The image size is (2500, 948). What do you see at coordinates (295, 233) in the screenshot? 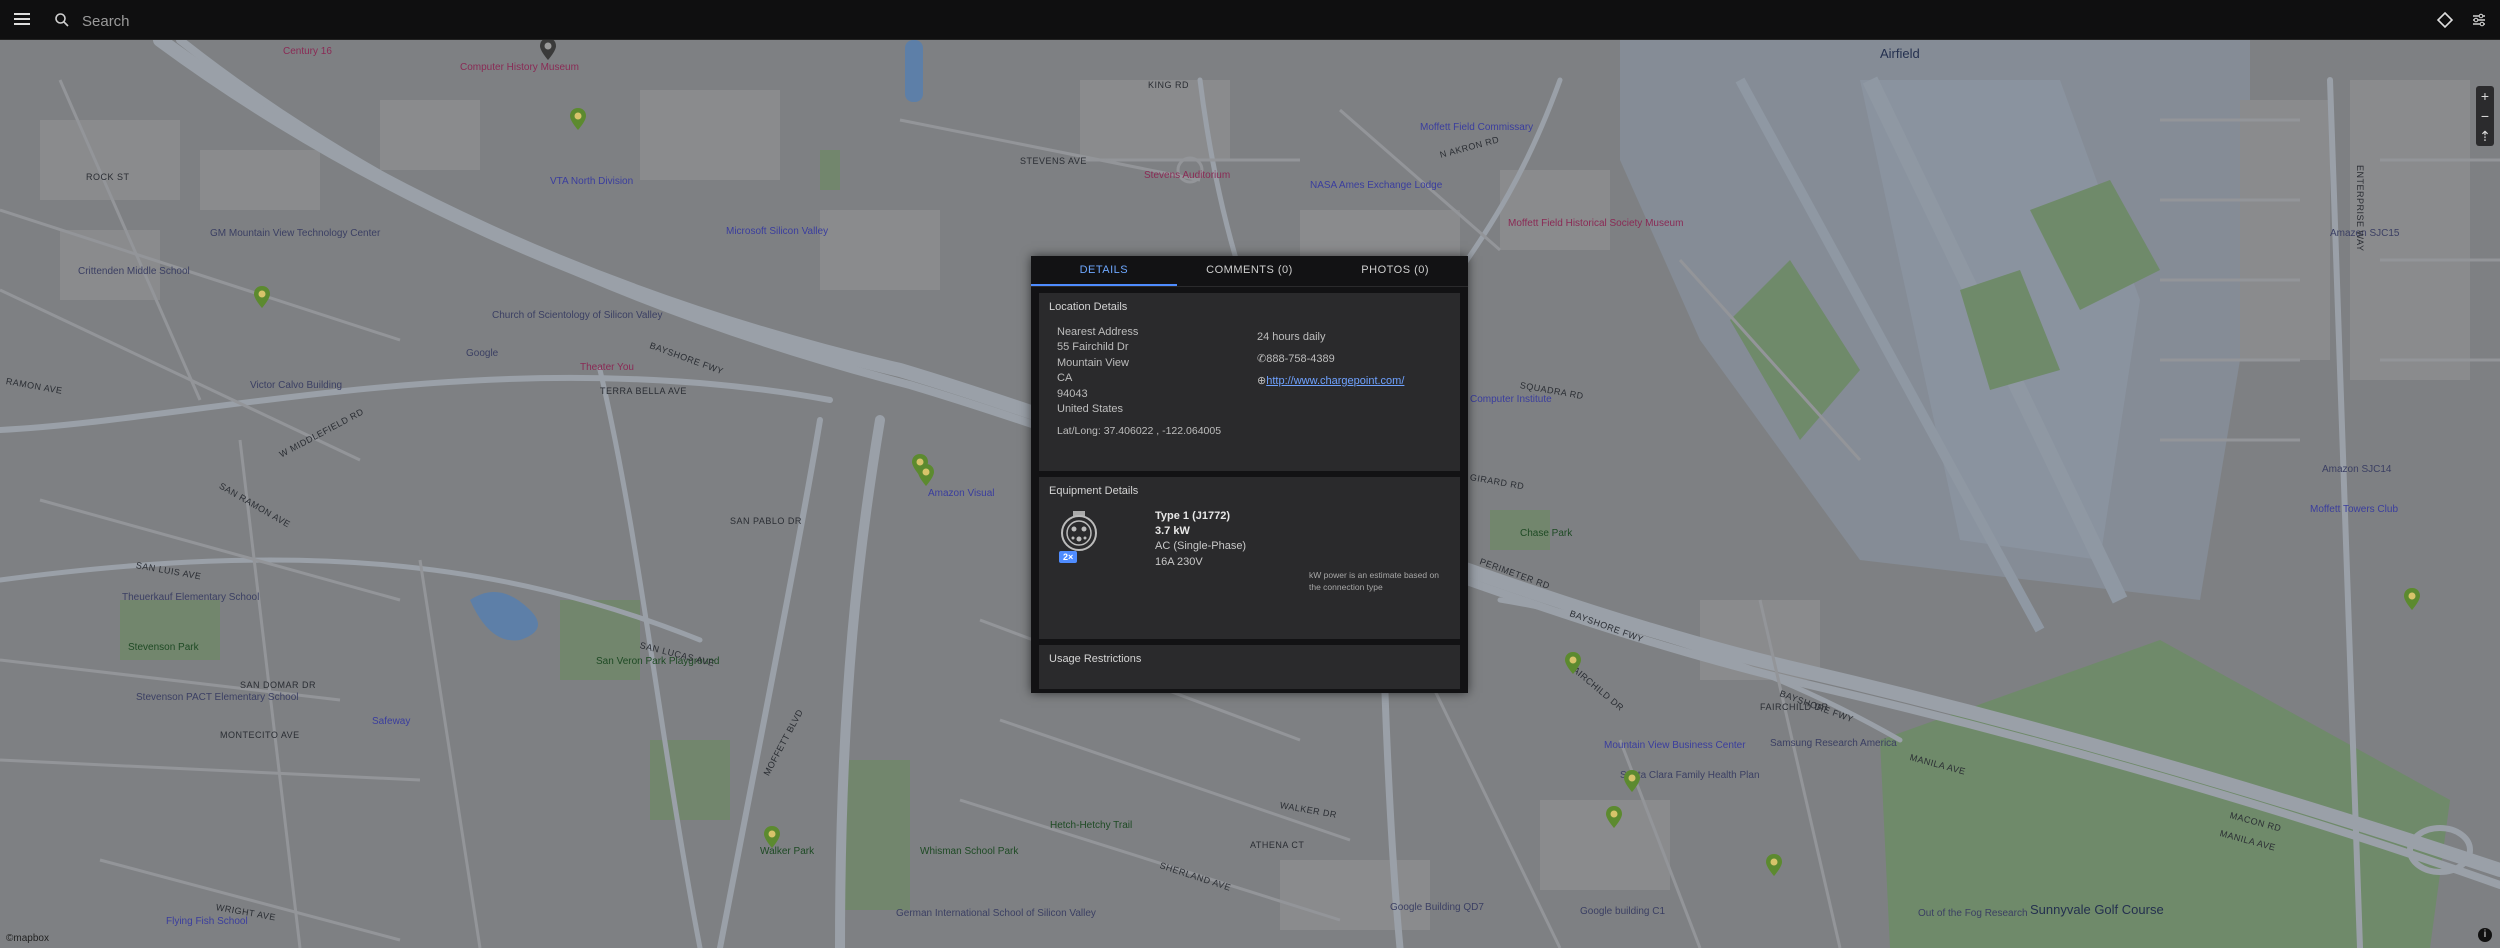
I see `map-poi-label: GM Mountain View Technology Center` at bounding box center [295, 233].